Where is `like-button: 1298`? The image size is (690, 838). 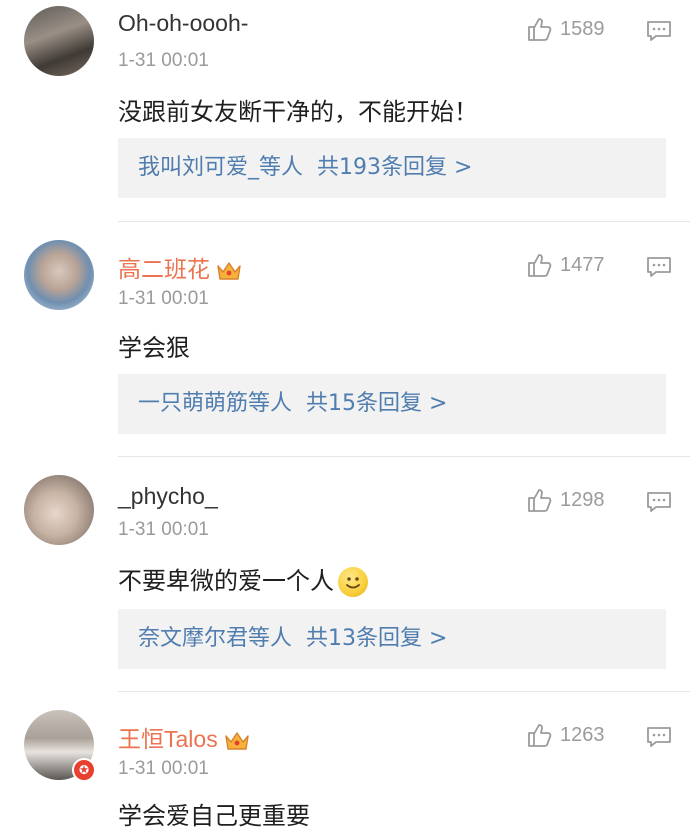
like-button: 1298 is located at coordinates (565, 500).